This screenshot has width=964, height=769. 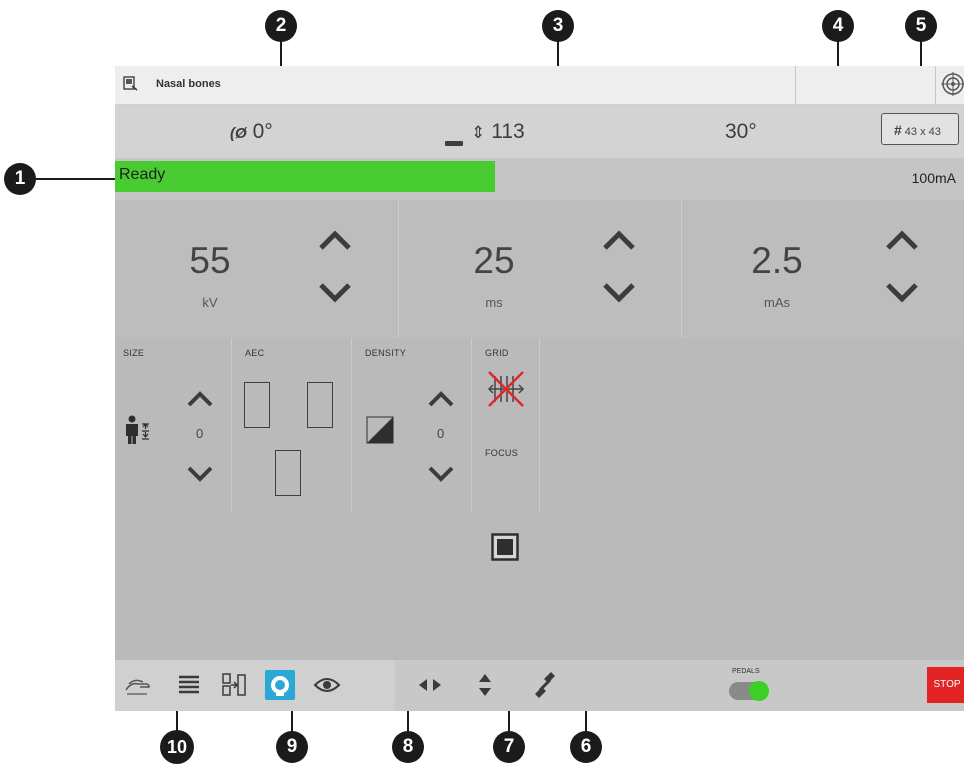 I want to click on size-increase-button, so click(x=200, y=399).